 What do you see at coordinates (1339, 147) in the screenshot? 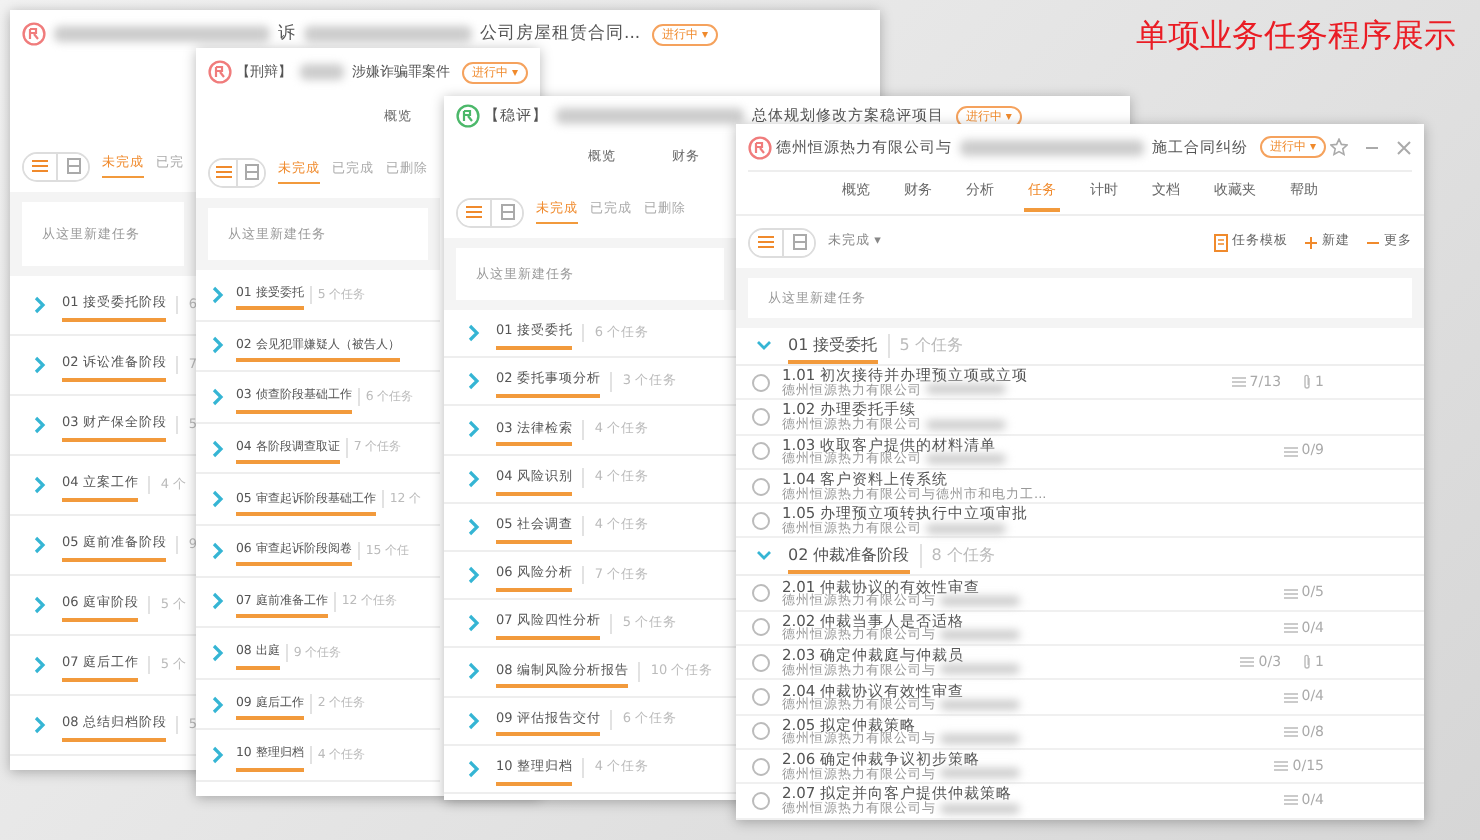
I see `star-icon` at bounding box center [1339, 147].